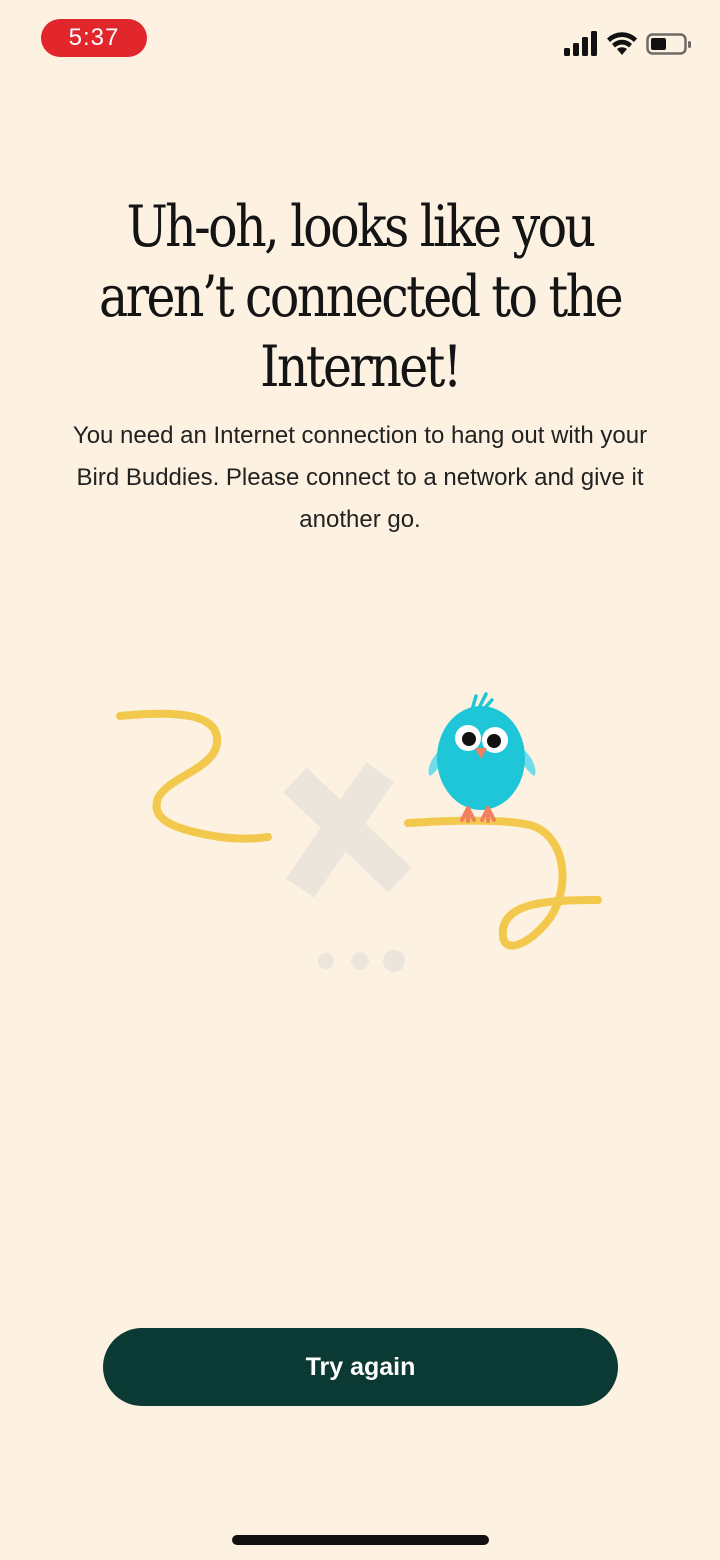 The width and height of the screenshot is (720, 1560). Describe the element at coordinates (94, 38) in the screenshot. I see `status-time: 5:37` at that location.